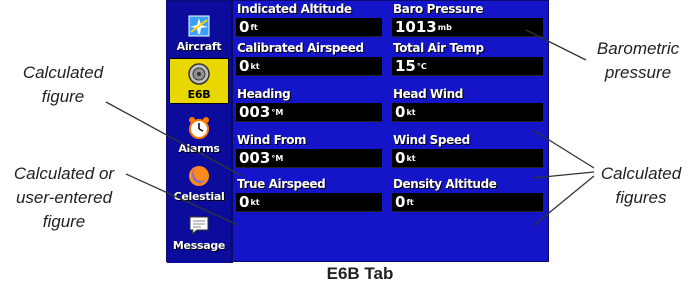  What do you see at coordinates (63, 85) in the screenshot?
I see `callout-calculated-figure: Calculated figure` at bounding box center [63, 85].